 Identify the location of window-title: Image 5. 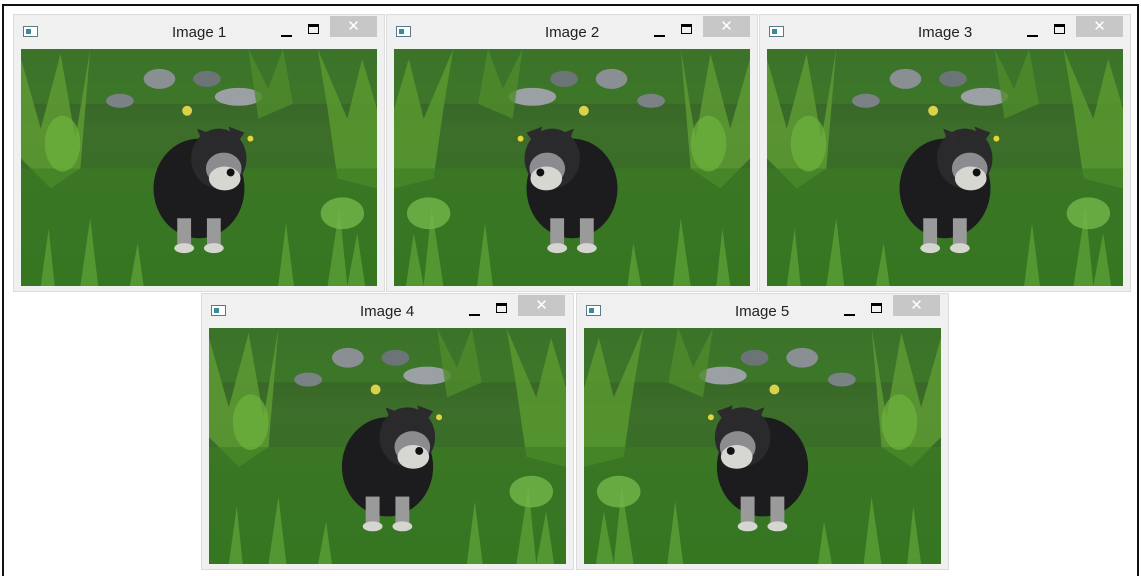
(762, 311).